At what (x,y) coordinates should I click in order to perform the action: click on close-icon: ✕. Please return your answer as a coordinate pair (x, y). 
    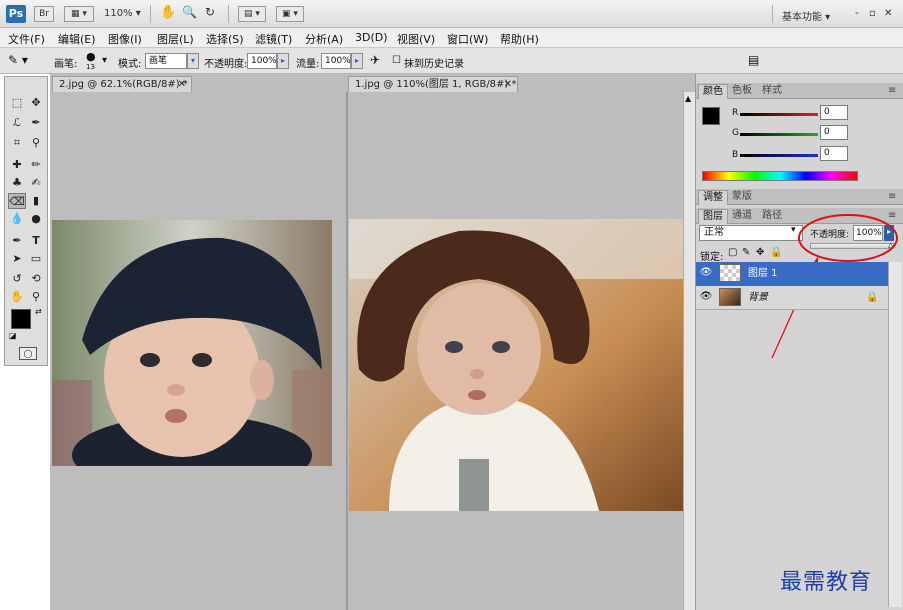
    Looking at the image, I should click on (888, 13).